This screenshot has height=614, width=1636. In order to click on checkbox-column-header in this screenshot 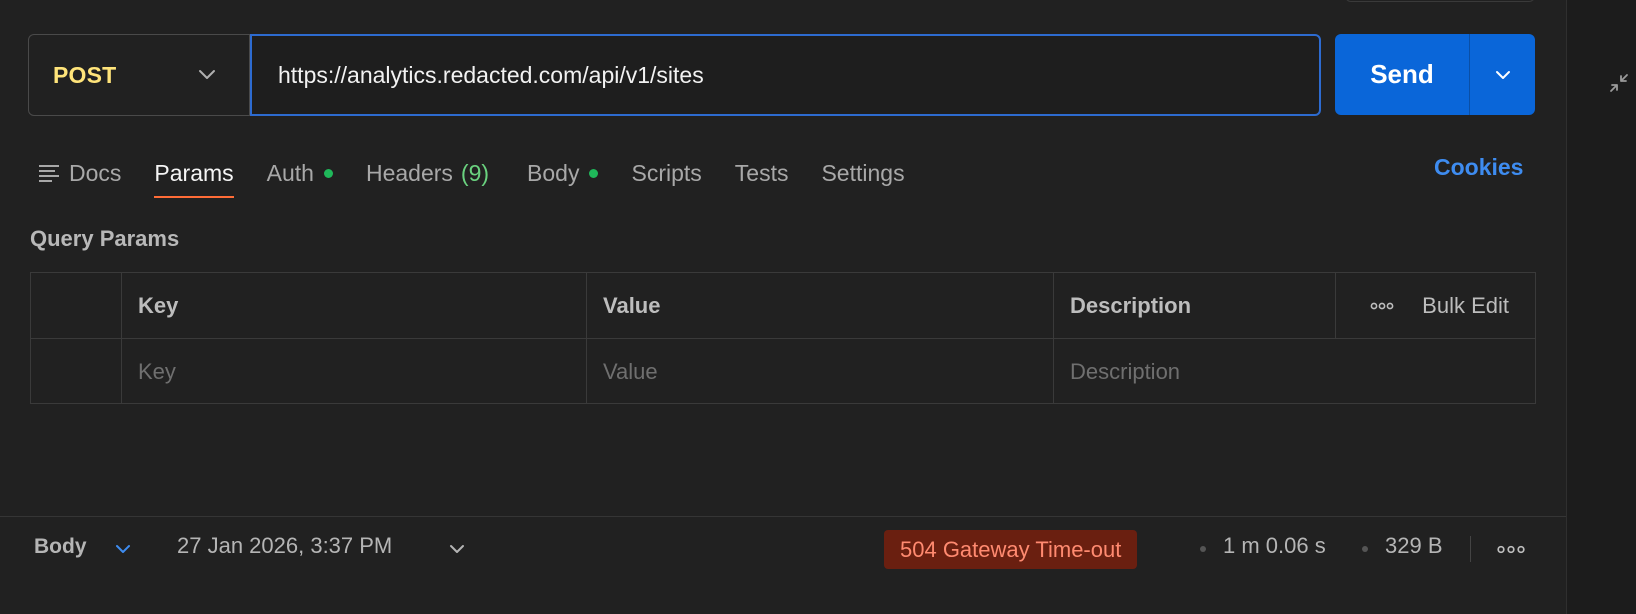, I will do `click(76, 305)`.